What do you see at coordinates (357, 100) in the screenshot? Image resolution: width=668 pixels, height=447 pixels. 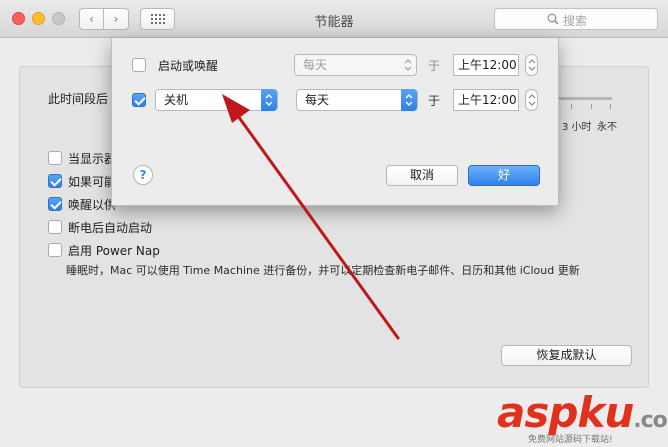 I see `shutdown-frequency-select: 每天` at bounding box center [357, 100].